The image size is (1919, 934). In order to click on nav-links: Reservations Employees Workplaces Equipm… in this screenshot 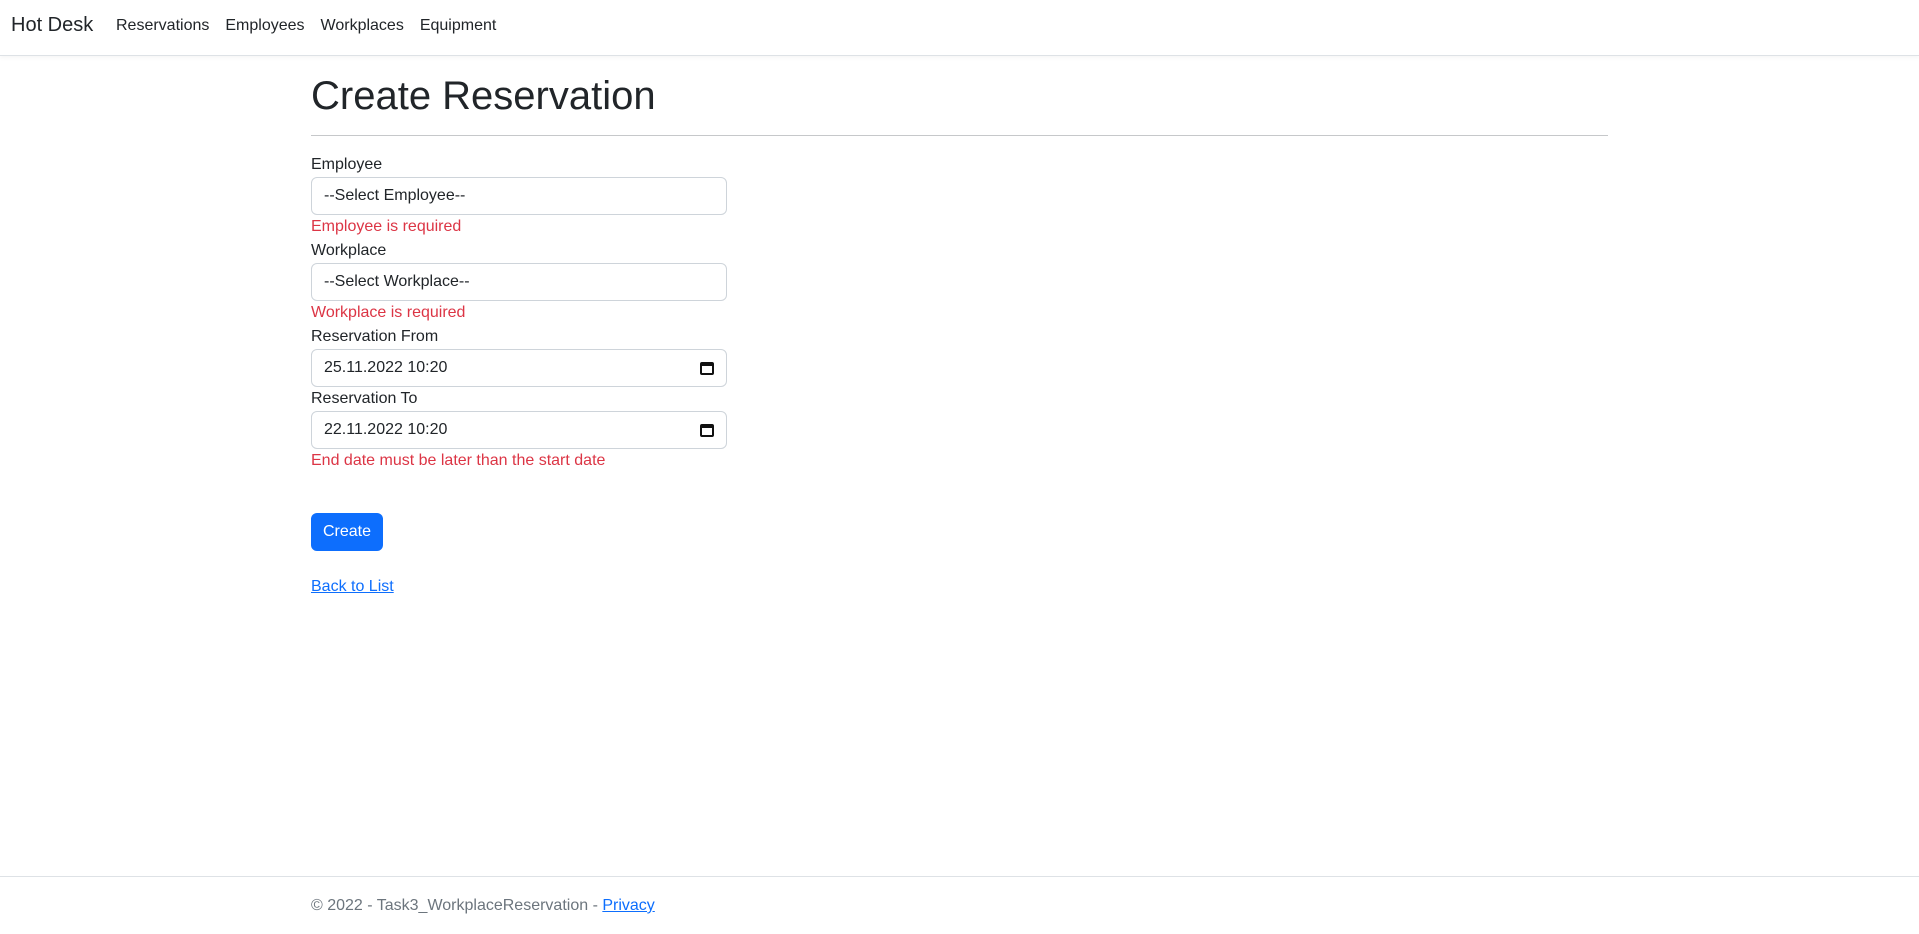, I will do `click(314, 26)`.